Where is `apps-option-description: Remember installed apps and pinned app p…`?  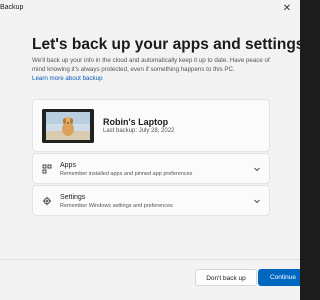 apps-option-description: Remember installed apps and pinned app p… is located at coordinates (126, 174).